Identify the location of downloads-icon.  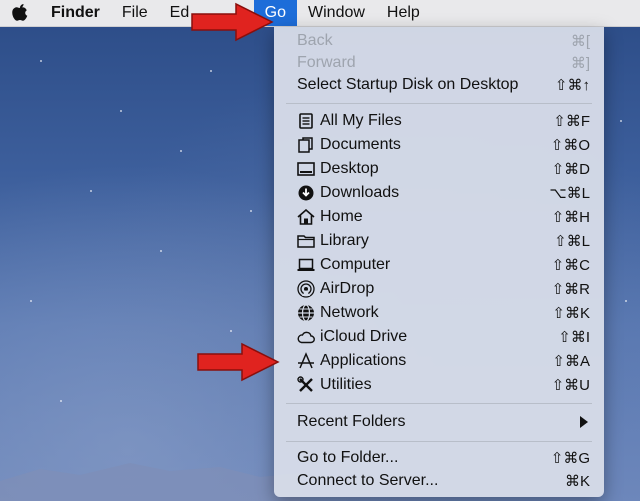
(306, 193).